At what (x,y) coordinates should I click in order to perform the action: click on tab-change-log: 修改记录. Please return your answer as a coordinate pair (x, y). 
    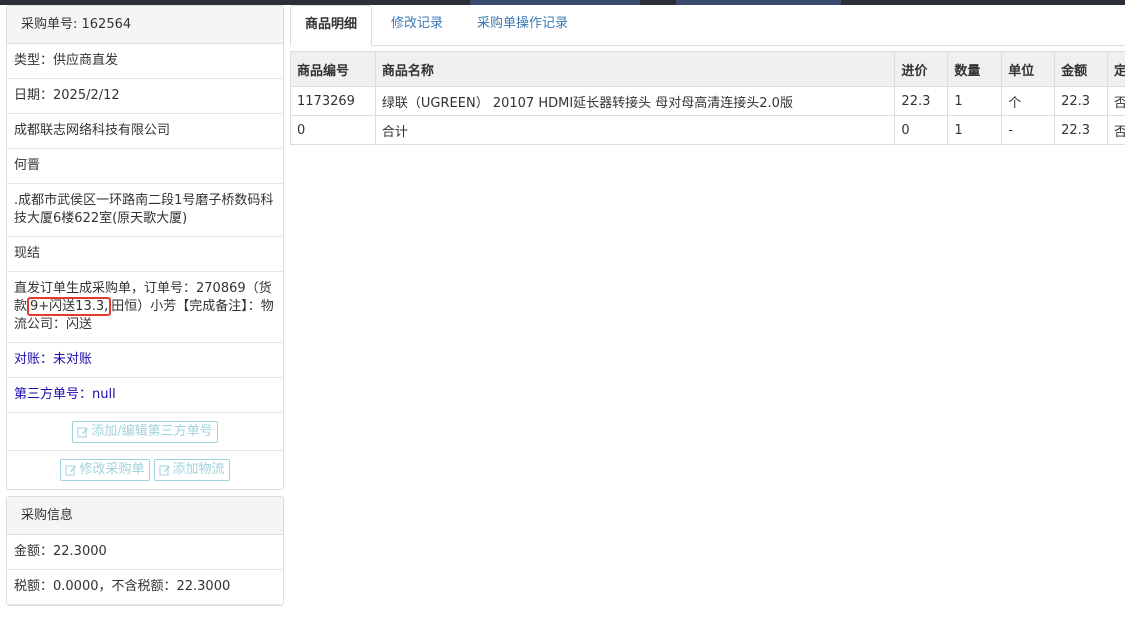
    Looking at the image, I should click on (417, 25).